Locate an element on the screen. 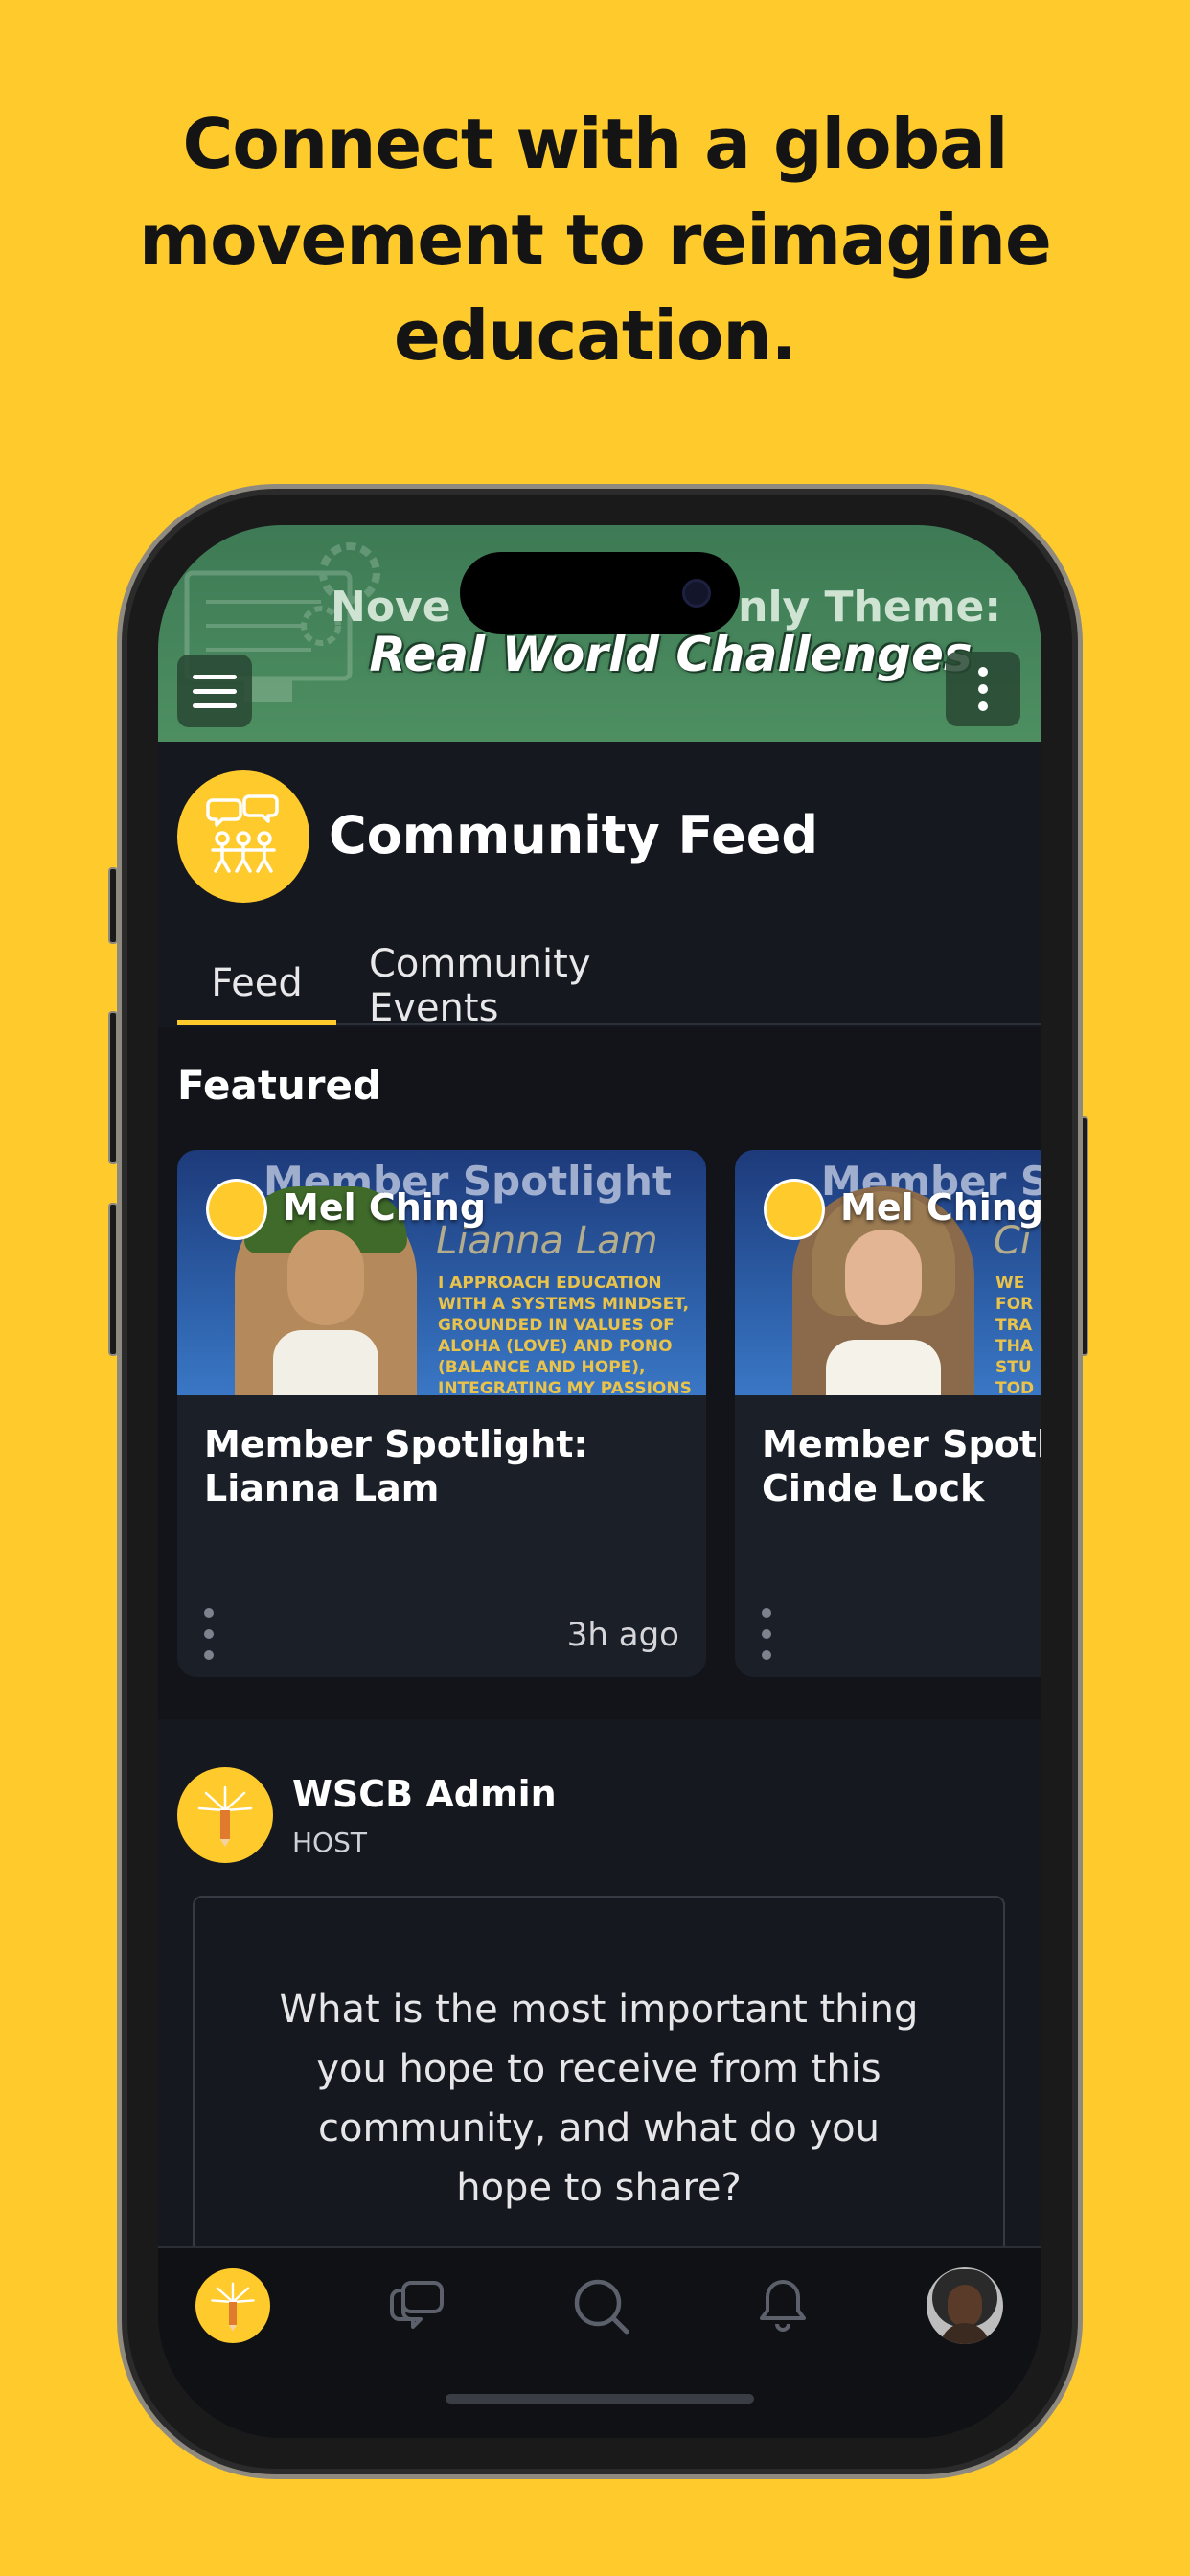  card-title: Member Spotlight: Lianna Lam is located at coordinates (444, 1466).